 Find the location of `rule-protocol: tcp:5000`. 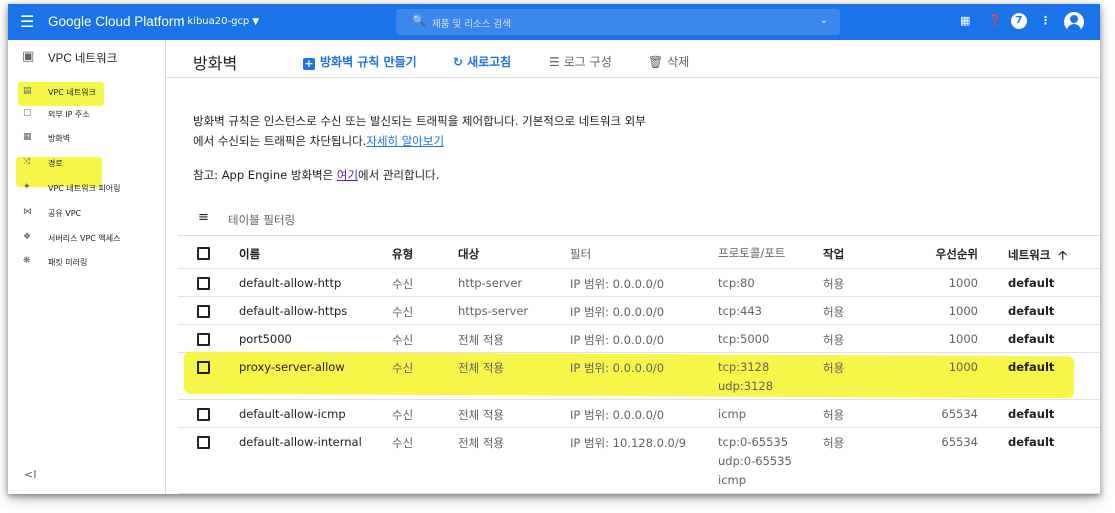

rule-protocol: tcp:5000 is located at coordinates (744, 339).